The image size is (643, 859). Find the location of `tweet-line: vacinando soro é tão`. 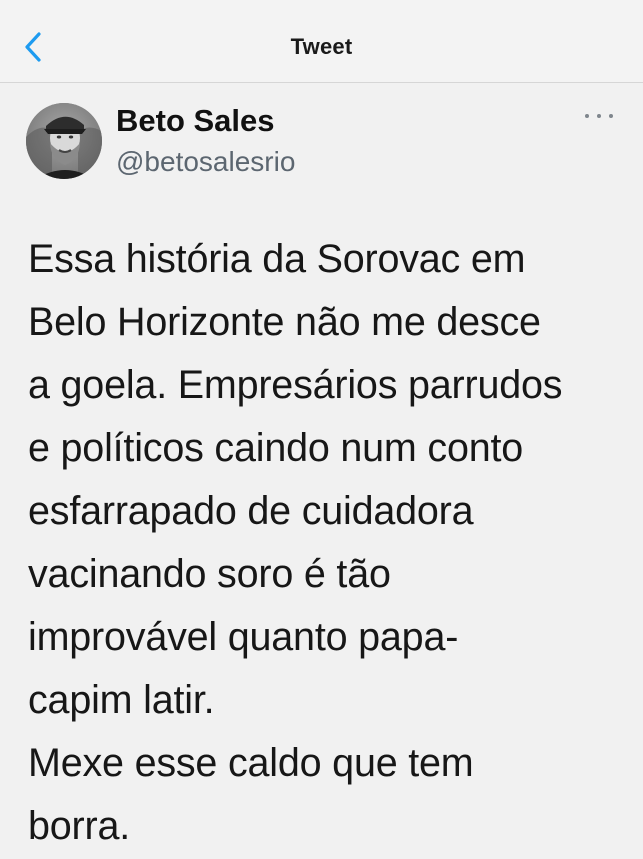

tweet-line: vacinando soro é tão is located at coordinates (209, 574).